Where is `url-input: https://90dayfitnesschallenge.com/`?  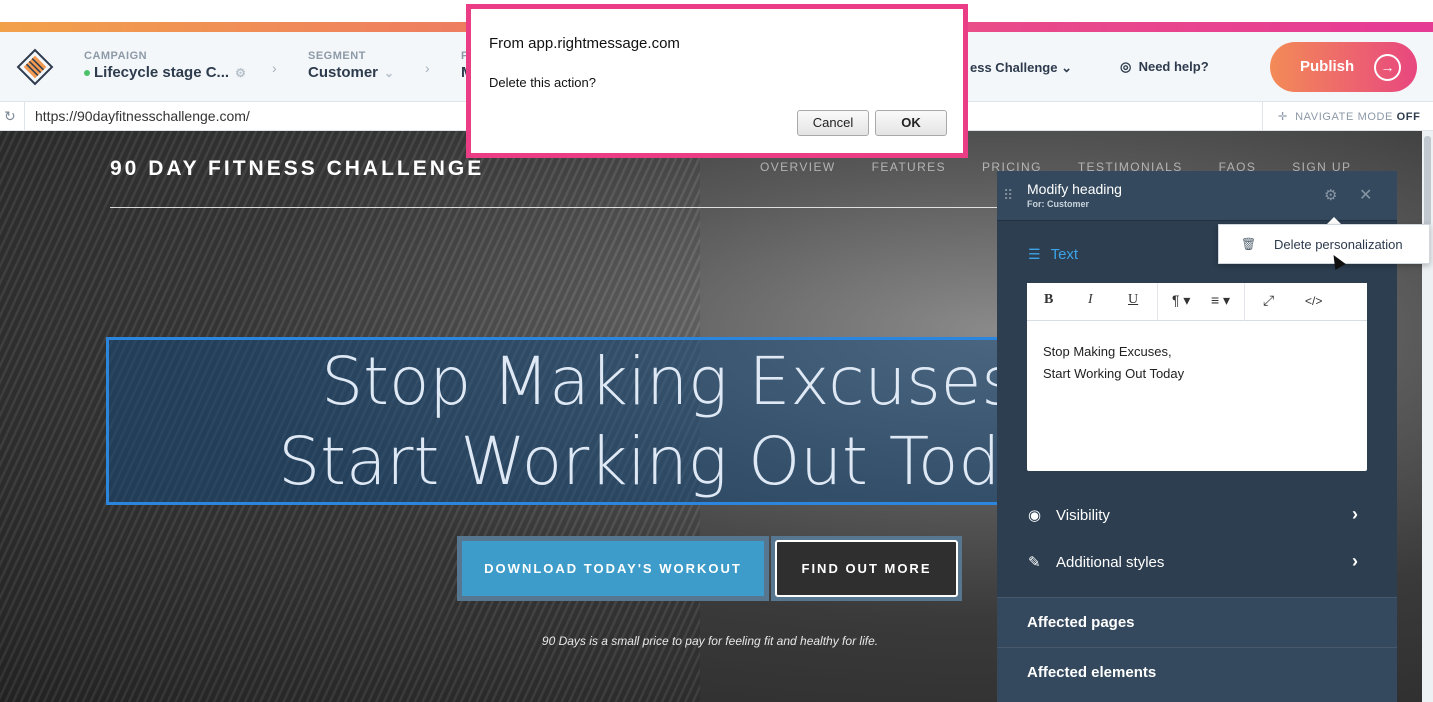 url-input: https://90dayfitnesschallenge.com/ is located at coordinates (142, 116).